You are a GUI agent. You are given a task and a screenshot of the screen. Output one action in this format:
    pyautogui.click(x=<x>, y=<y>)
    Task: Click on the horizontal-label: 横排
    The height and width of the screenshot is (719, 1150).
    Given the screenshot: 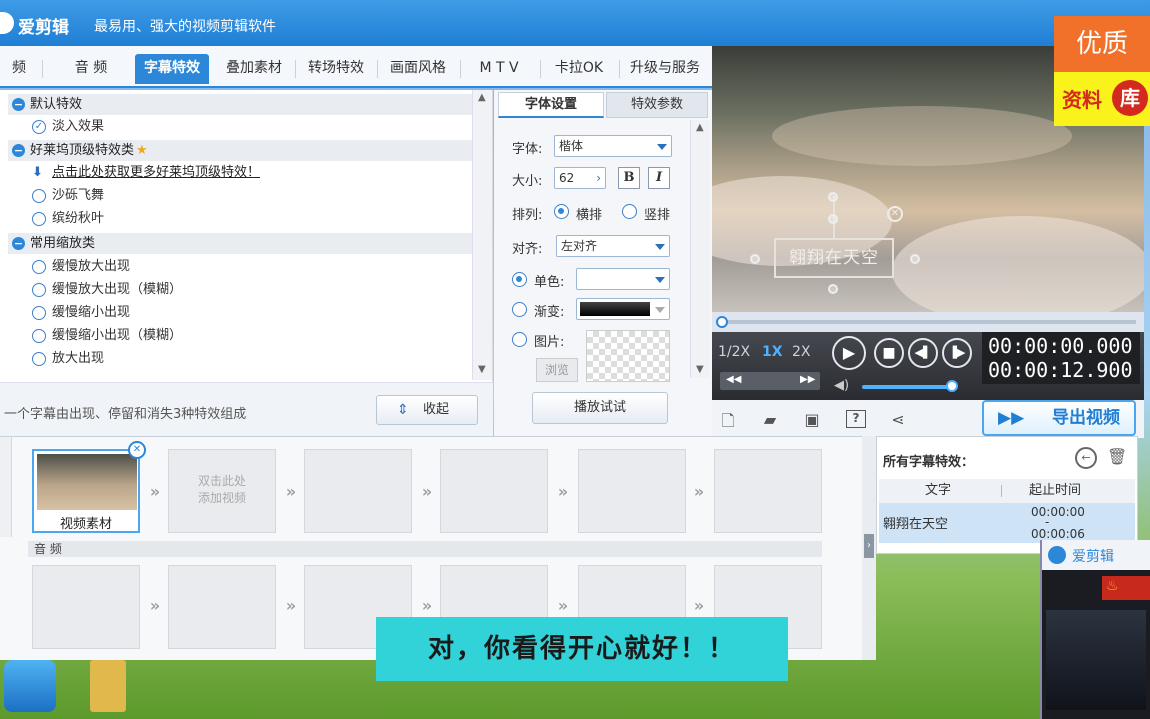 What is the action you would take?
    pyautogui.click(x=589, y=215)
    